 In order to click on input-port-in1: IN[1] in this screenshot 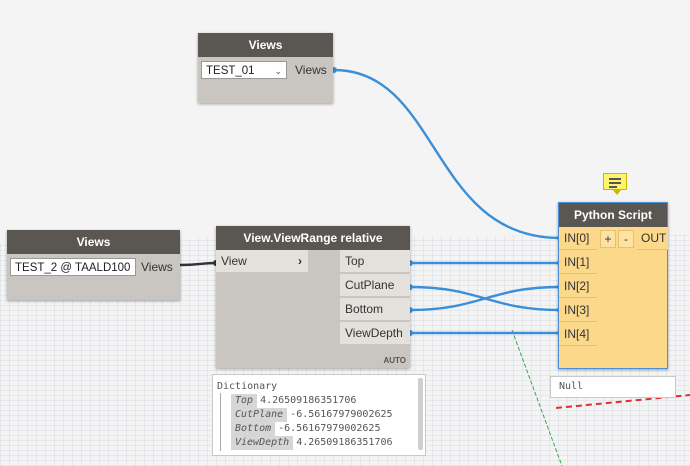, I will do `click(578, 262)`.